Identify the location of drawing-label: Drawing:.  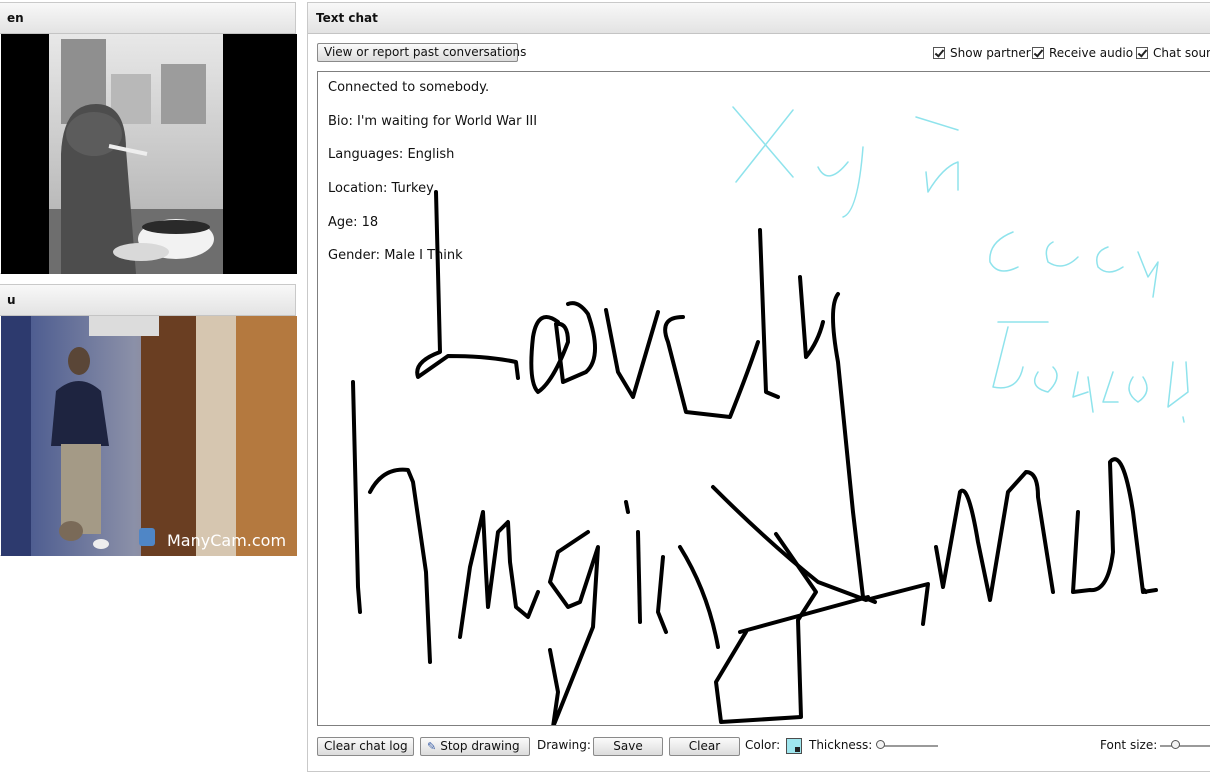
(564, 745).